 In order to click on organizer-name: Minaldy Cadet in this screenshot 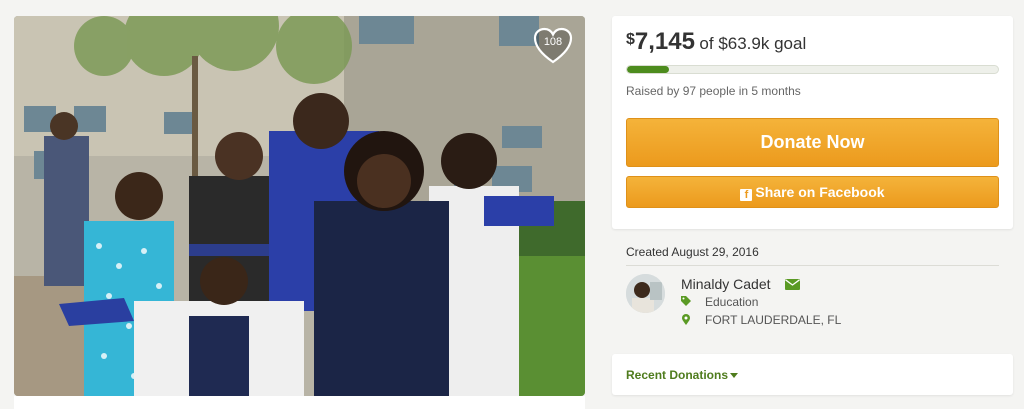, I will do `click(726, 284)`.